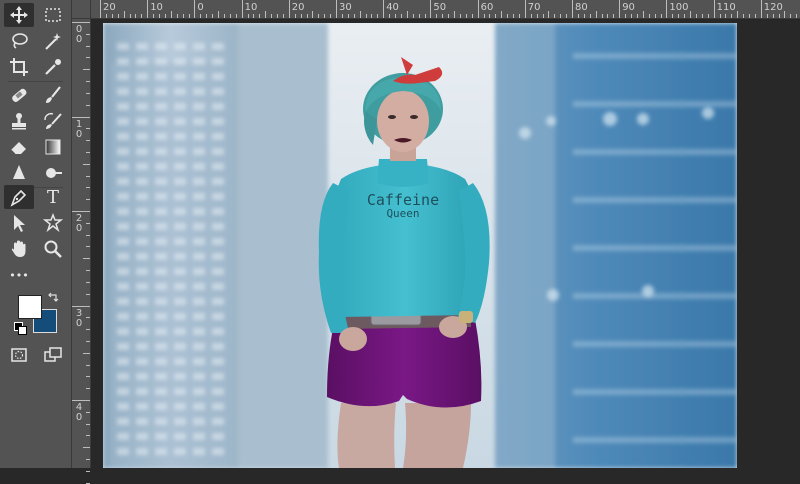 The width and height of the screenshot is (800, 484). Describe the element at coordinates (19, 249) in the screenshot. I see `hand-tool` at that location.